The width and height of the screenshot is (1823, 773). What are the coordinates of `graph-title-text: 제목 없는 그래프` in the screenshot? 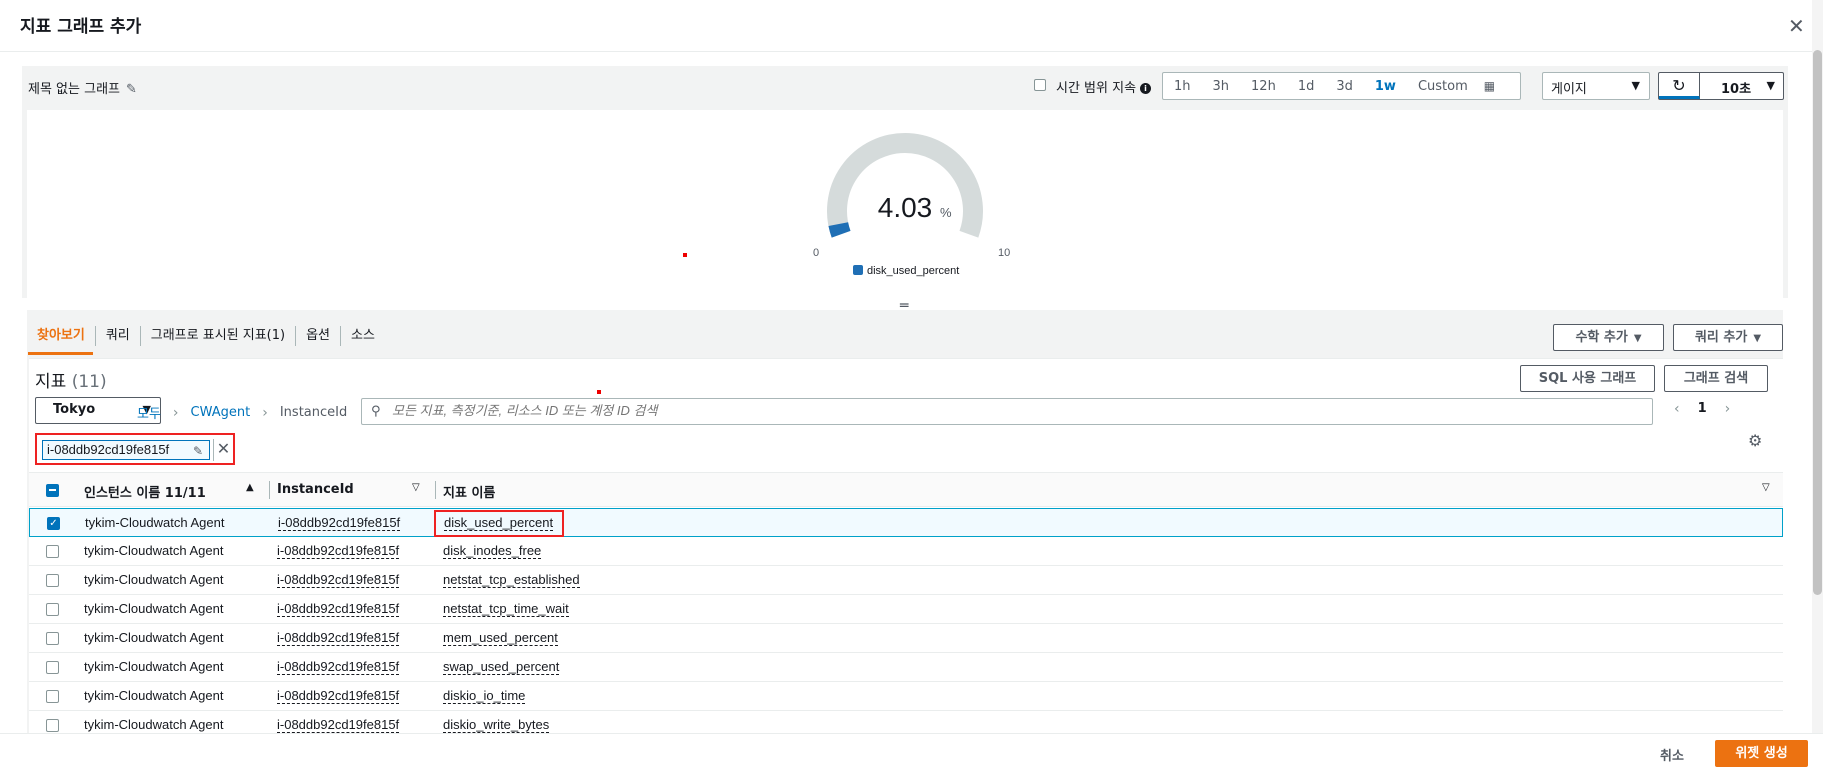 It's located at (74, 89).